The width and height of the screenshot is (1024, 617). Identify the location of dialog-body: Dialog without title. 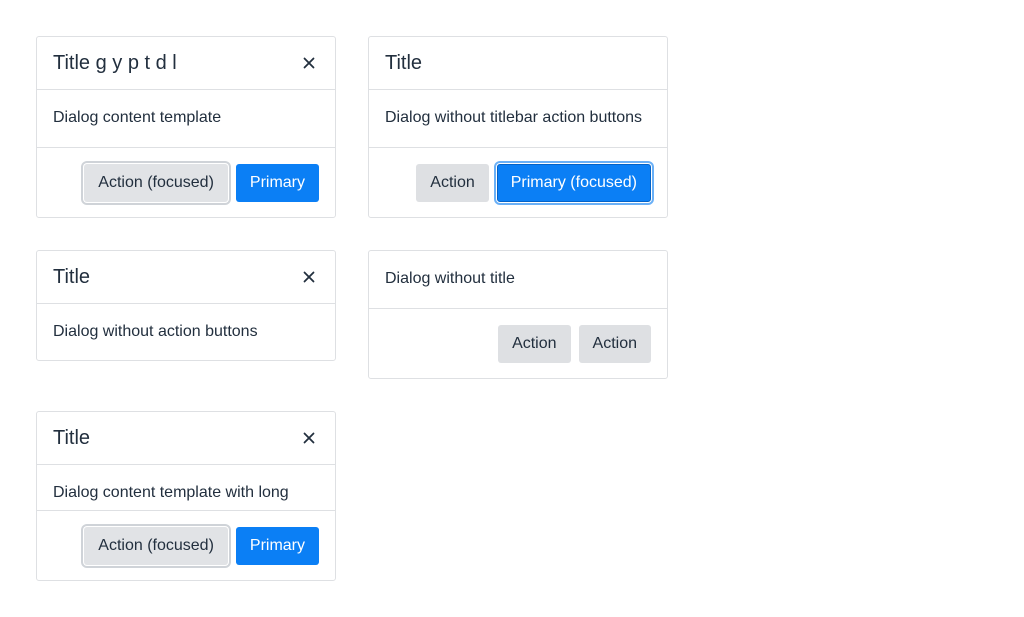
(518, 279).